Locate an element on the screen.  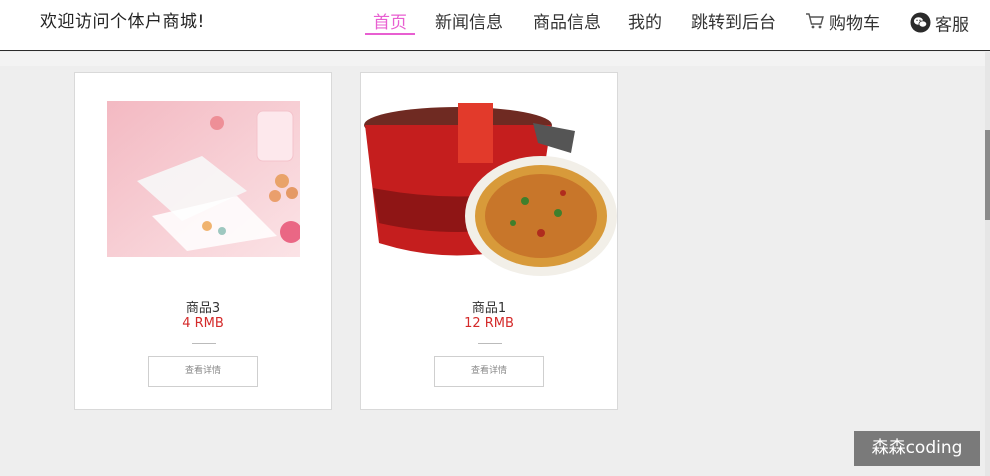
product-price: 4 RMB is located at coordinates (203, 323).